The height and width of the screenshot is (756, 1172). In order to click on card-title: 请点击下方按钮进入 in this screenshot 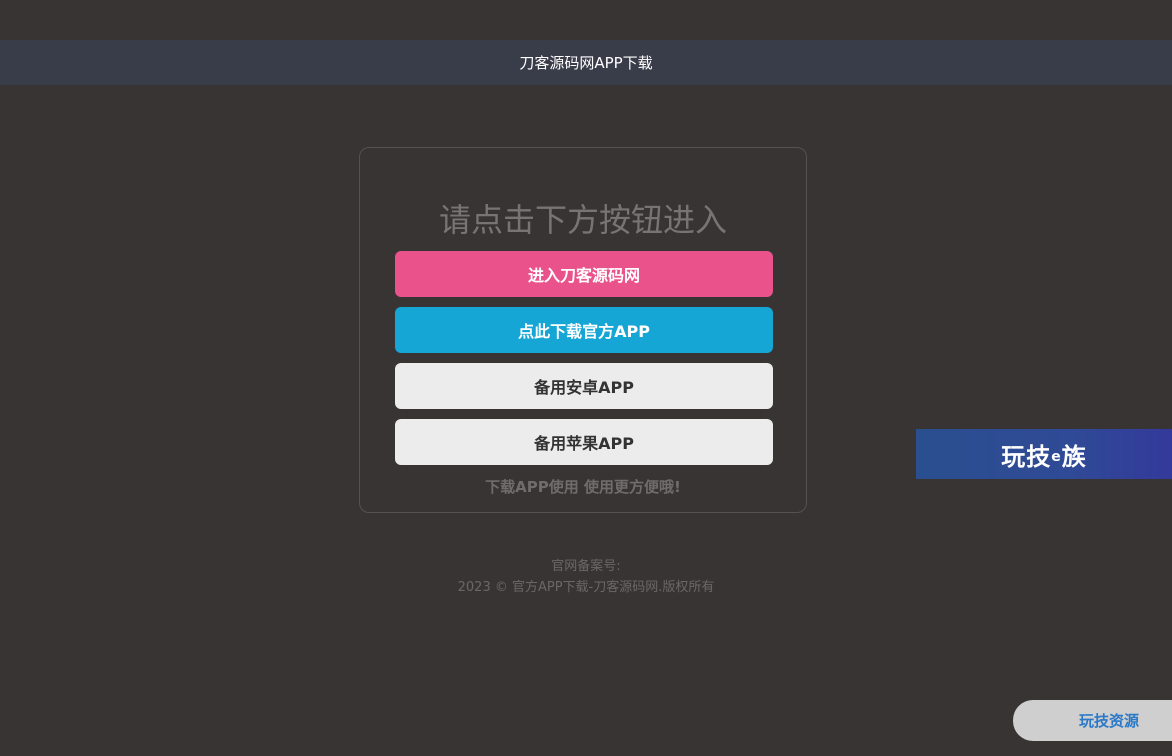, I will do `click(582, 220)`.